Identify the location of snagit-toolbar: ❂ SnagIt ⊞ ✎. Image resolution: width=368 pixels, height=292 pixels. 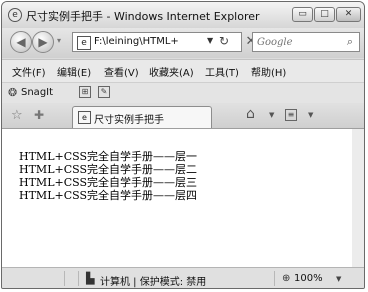
(183, 92).